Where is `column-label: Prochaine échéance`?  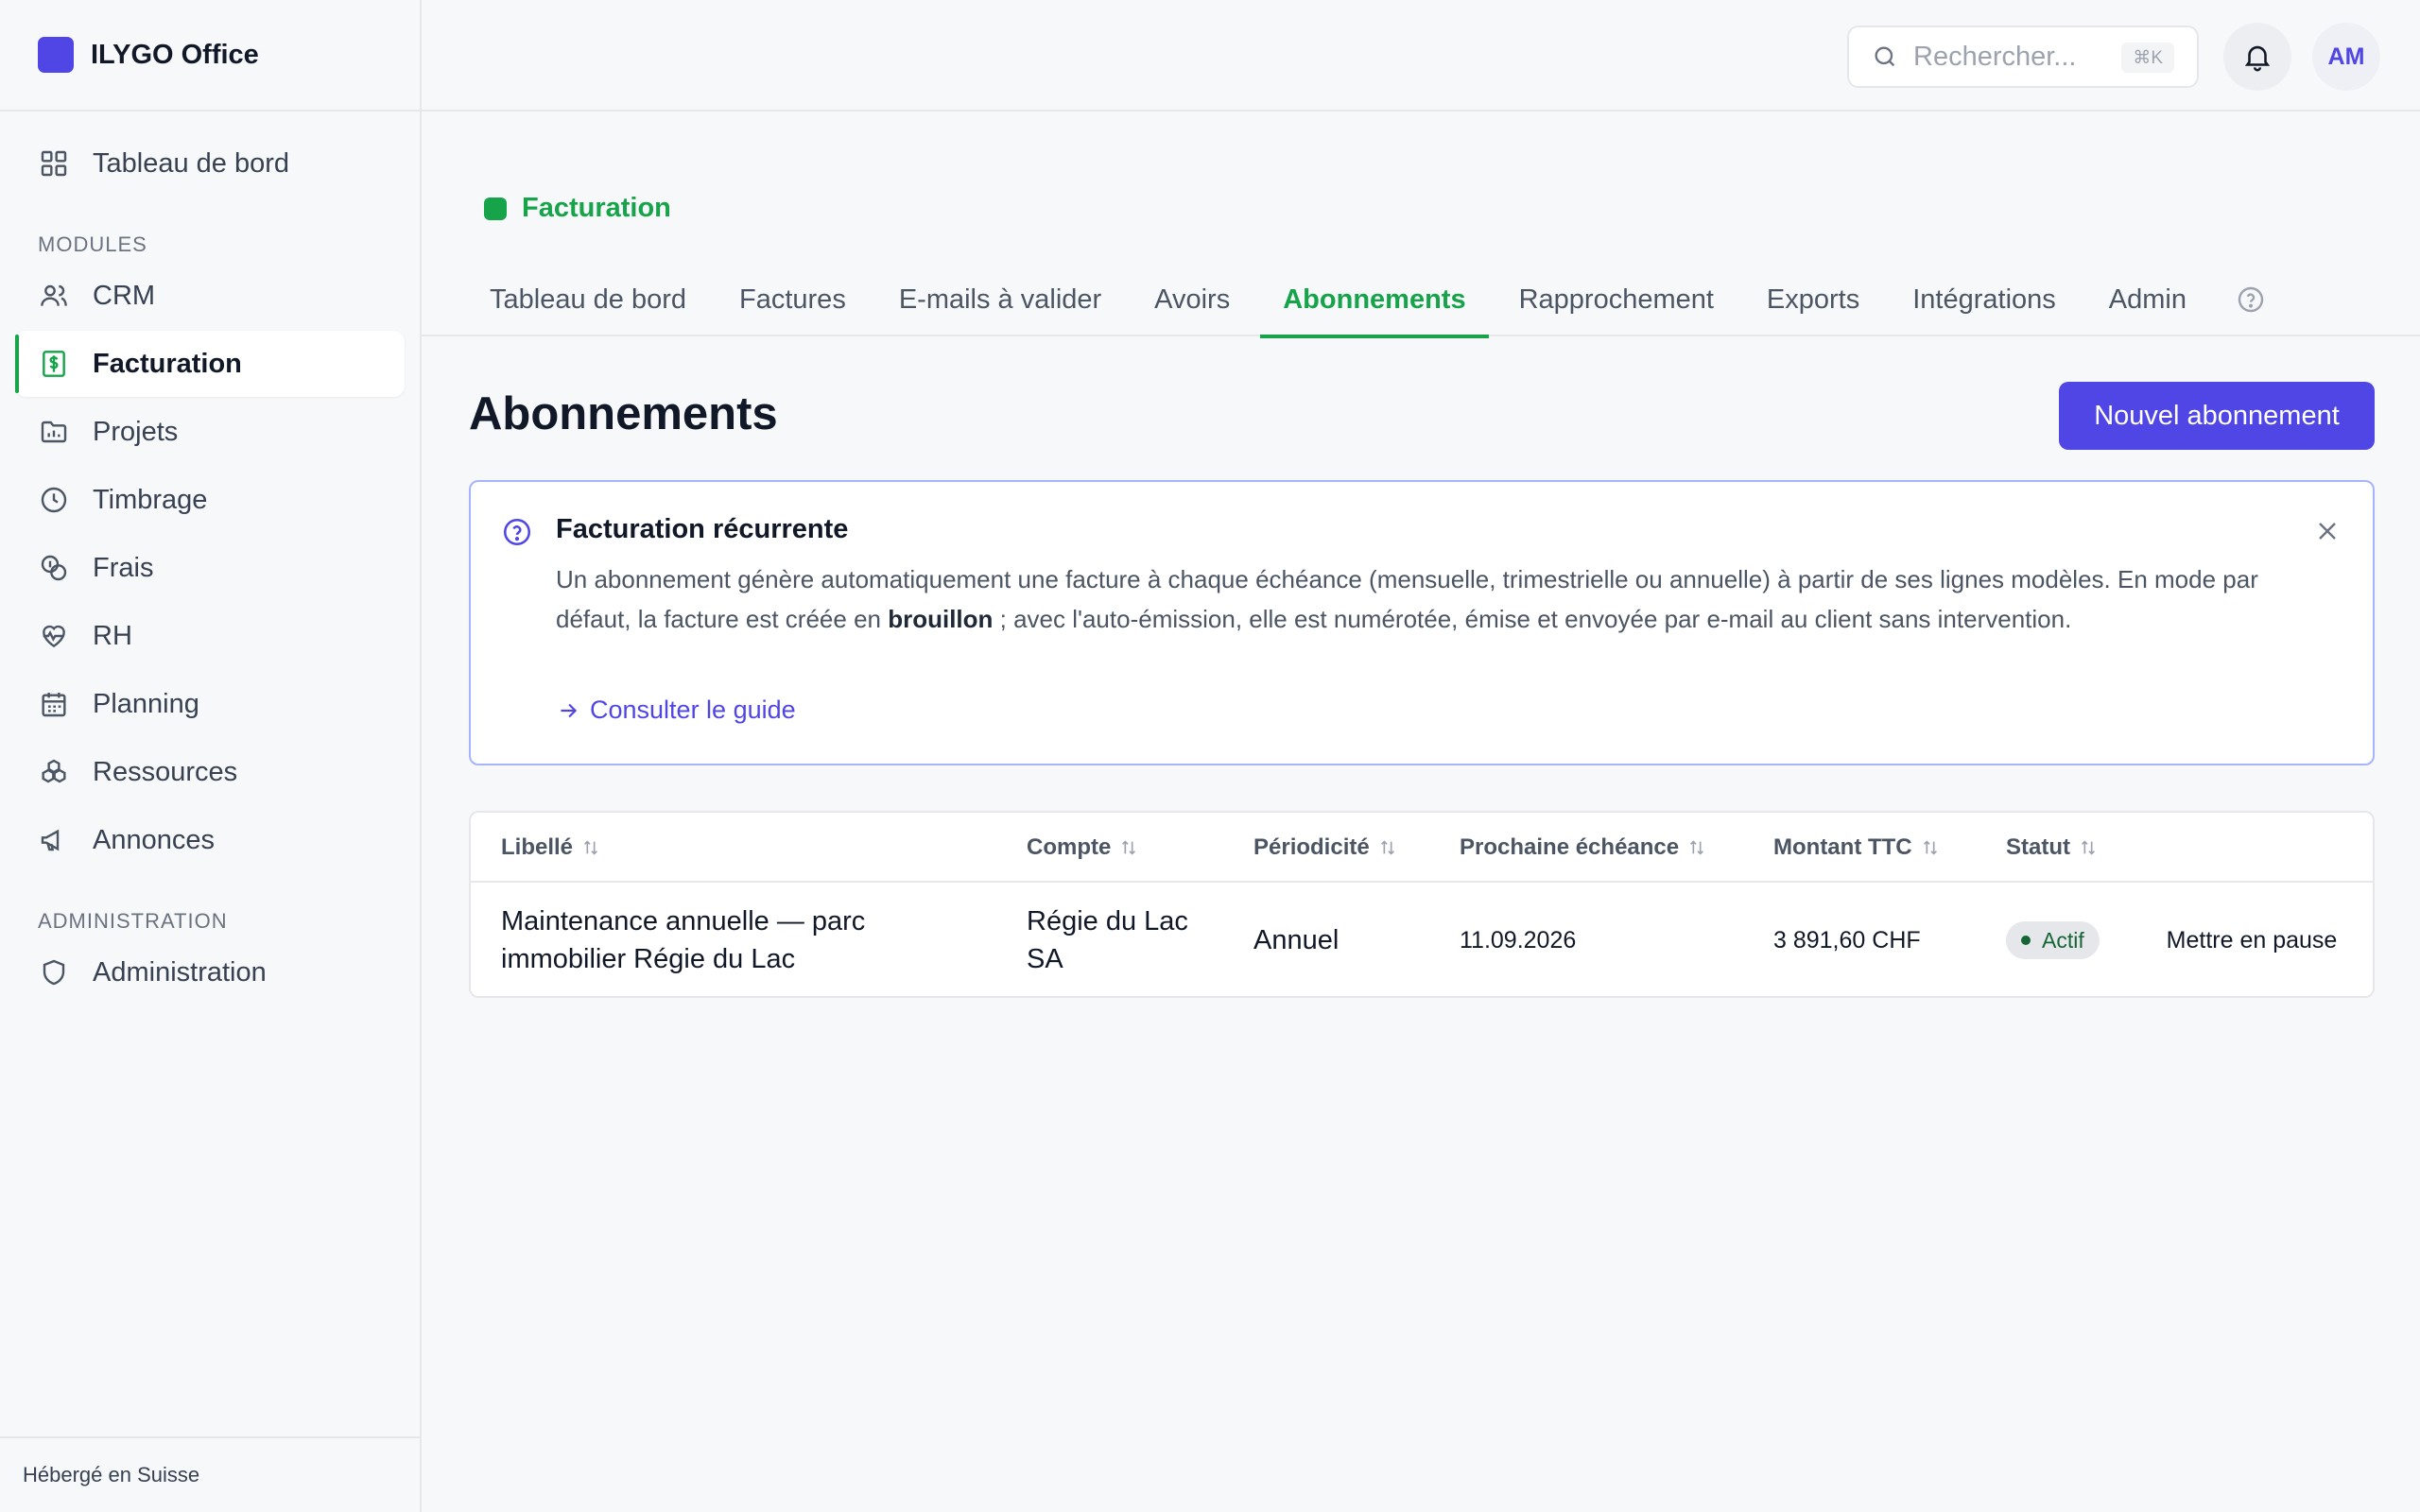
column-label: Prochaine échéance is located at coordinates (1570, 847).